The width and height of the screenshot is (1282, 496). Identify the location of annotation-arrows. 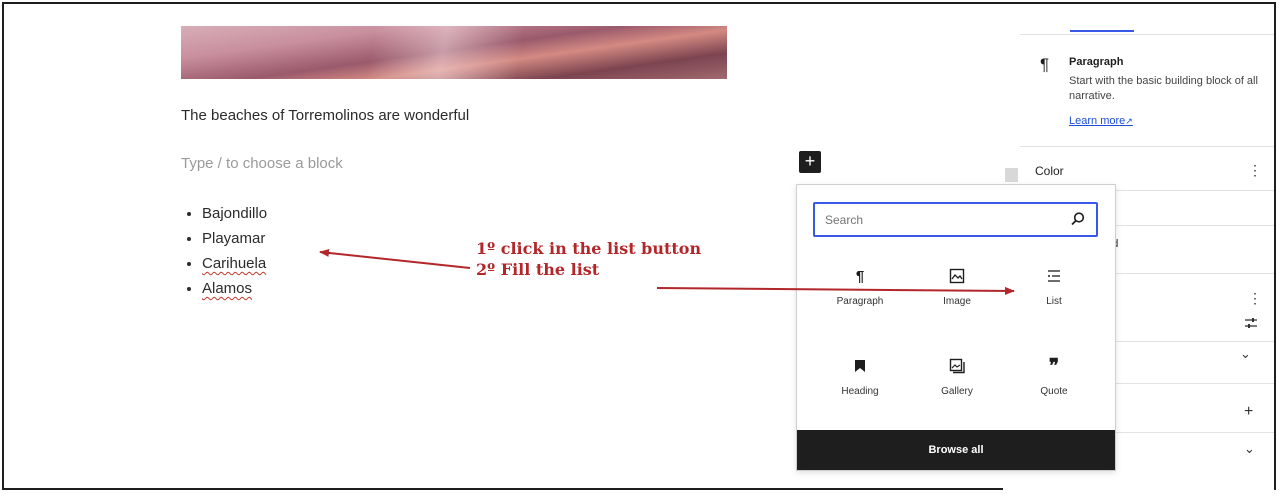
(667, 271).